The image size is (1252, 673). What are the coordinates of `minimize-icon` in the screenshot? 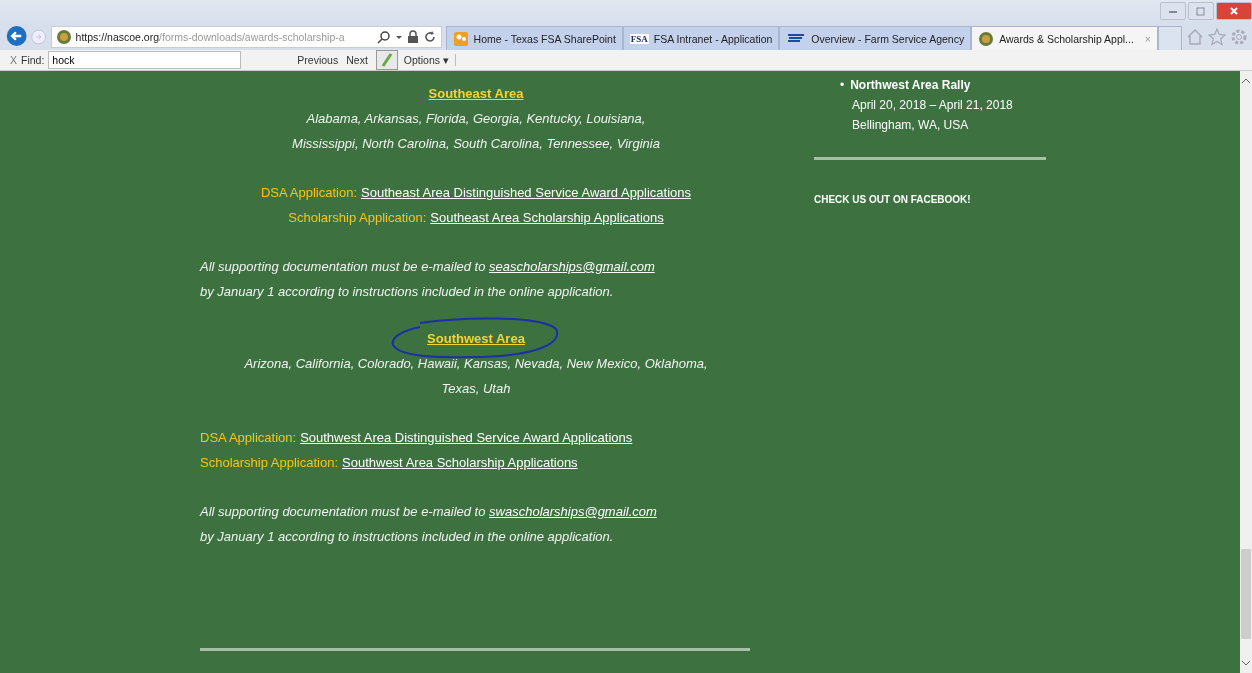 It's located at (1173, 11).